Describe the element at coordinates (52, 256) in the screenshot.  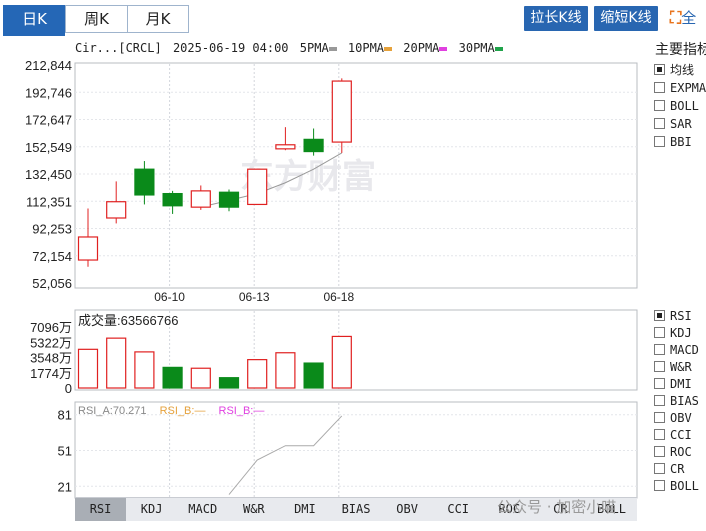
I see `price-y-tick: 72,154` at that location.